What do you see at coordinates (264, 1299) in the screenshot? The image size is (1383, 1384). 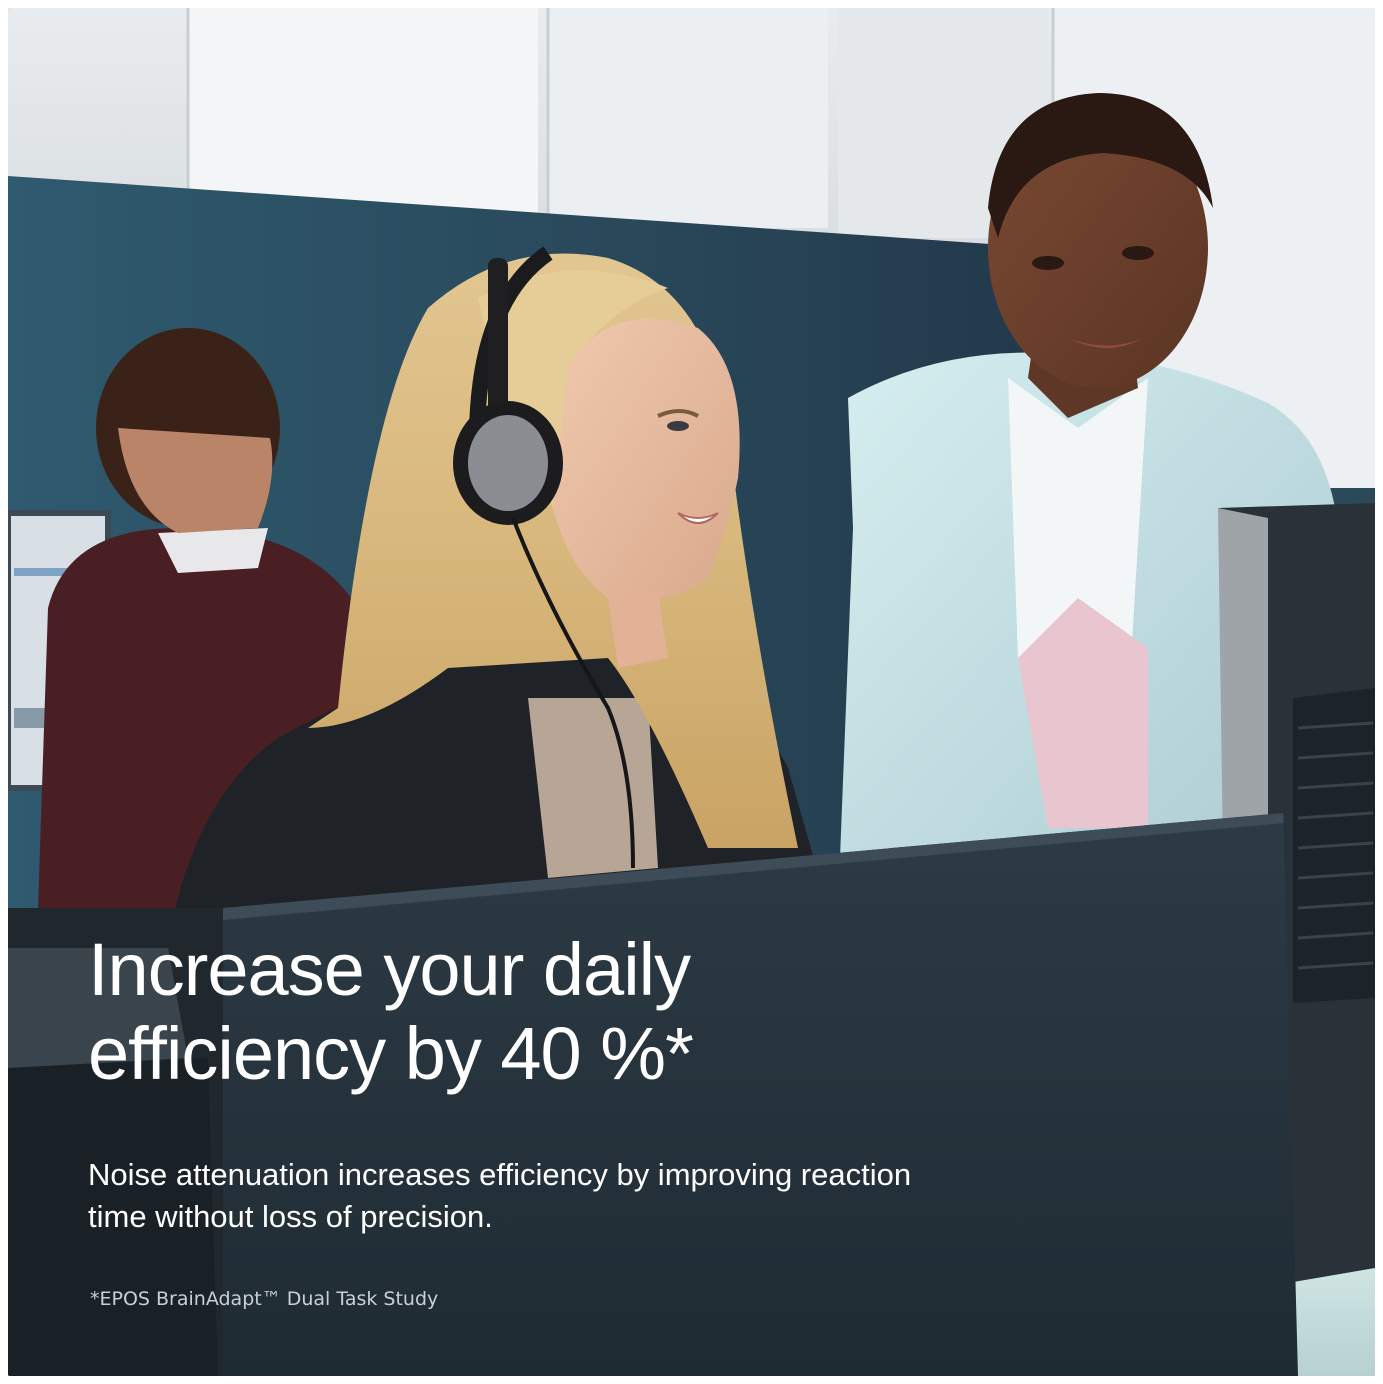 I see `footnote: *EPOS BrainAdapt™ Dual Task Study` at bounding box center [264, 1299].